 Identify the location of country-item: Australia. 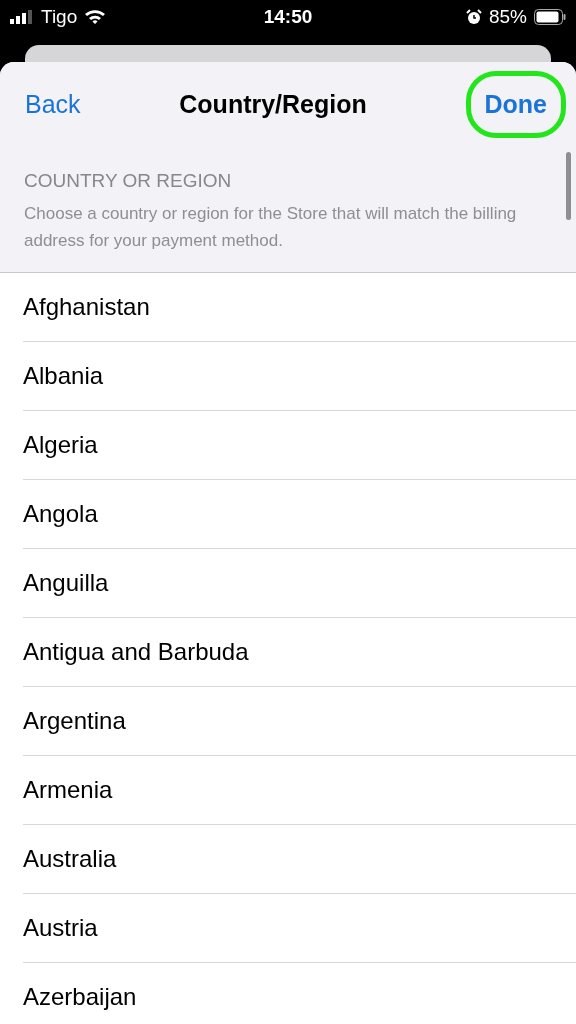
(70, 859).